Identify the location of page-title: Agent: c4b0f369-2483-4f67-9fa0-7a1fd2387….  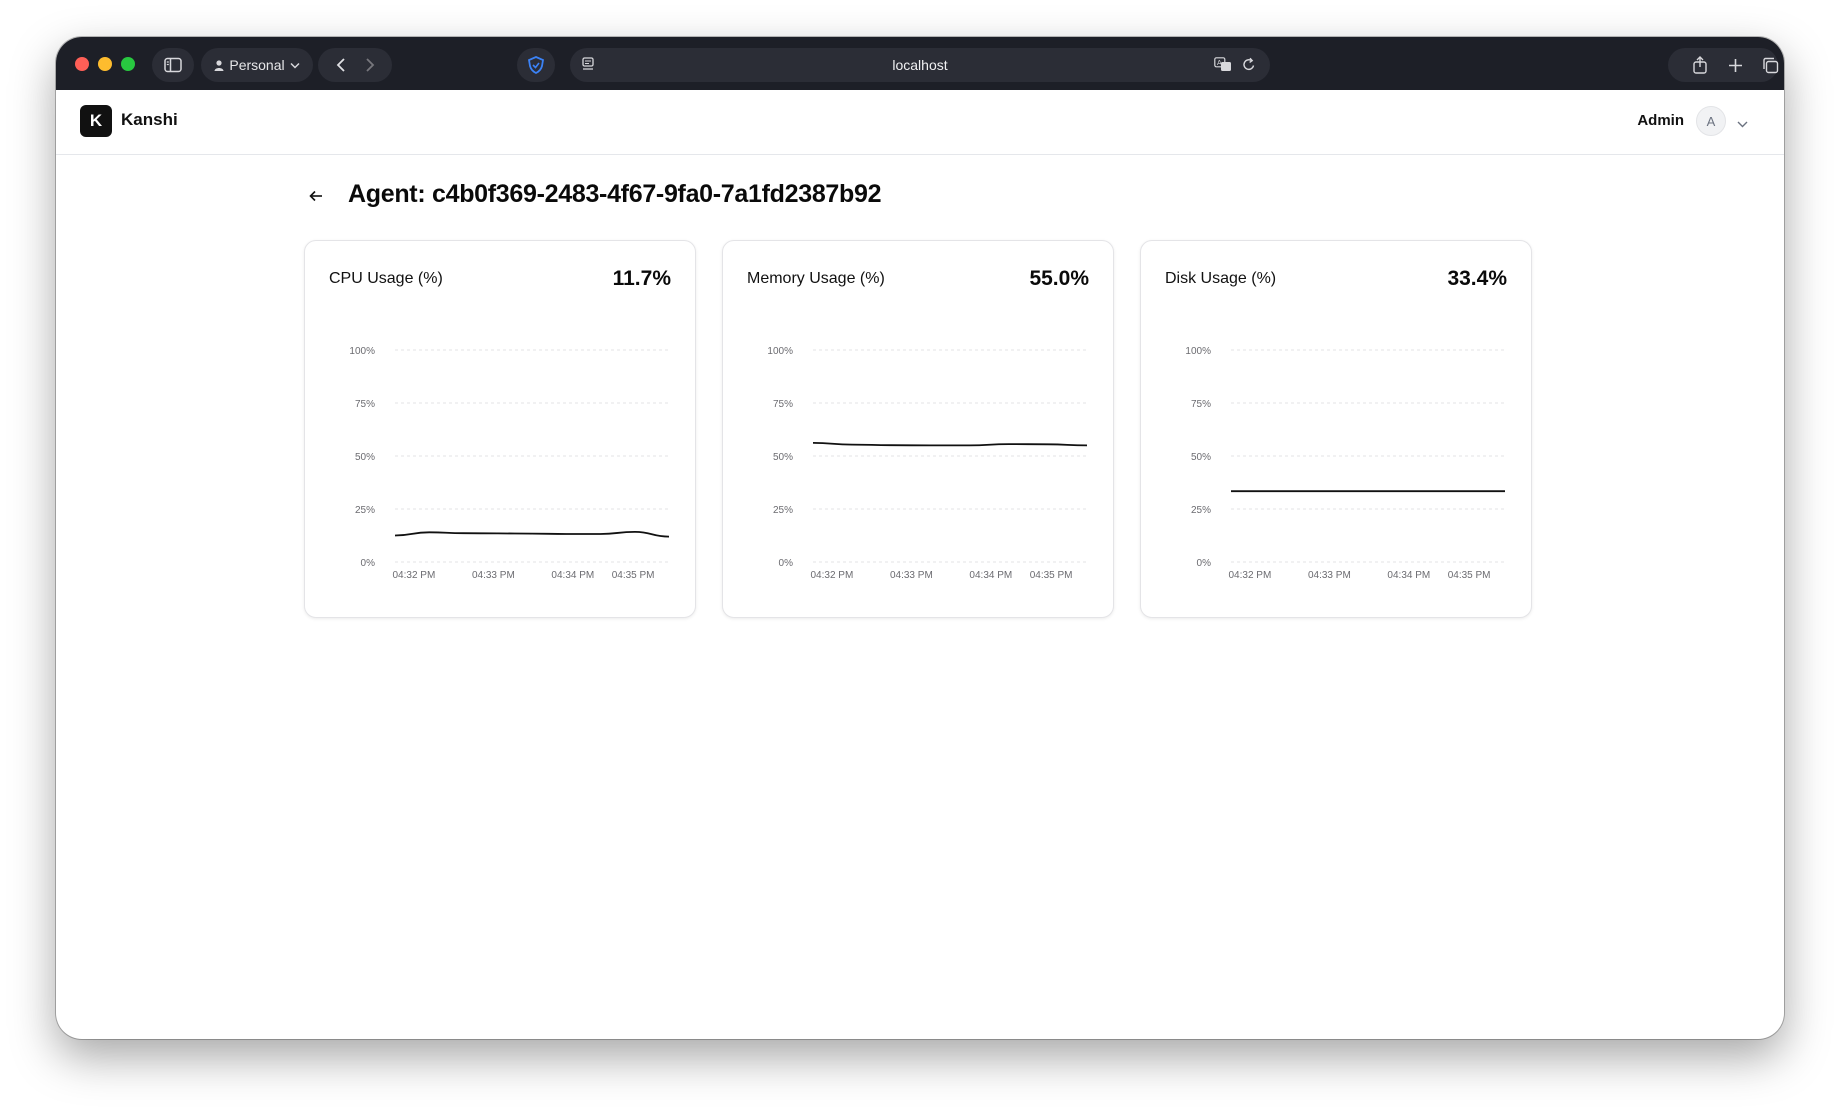
(615, 194).